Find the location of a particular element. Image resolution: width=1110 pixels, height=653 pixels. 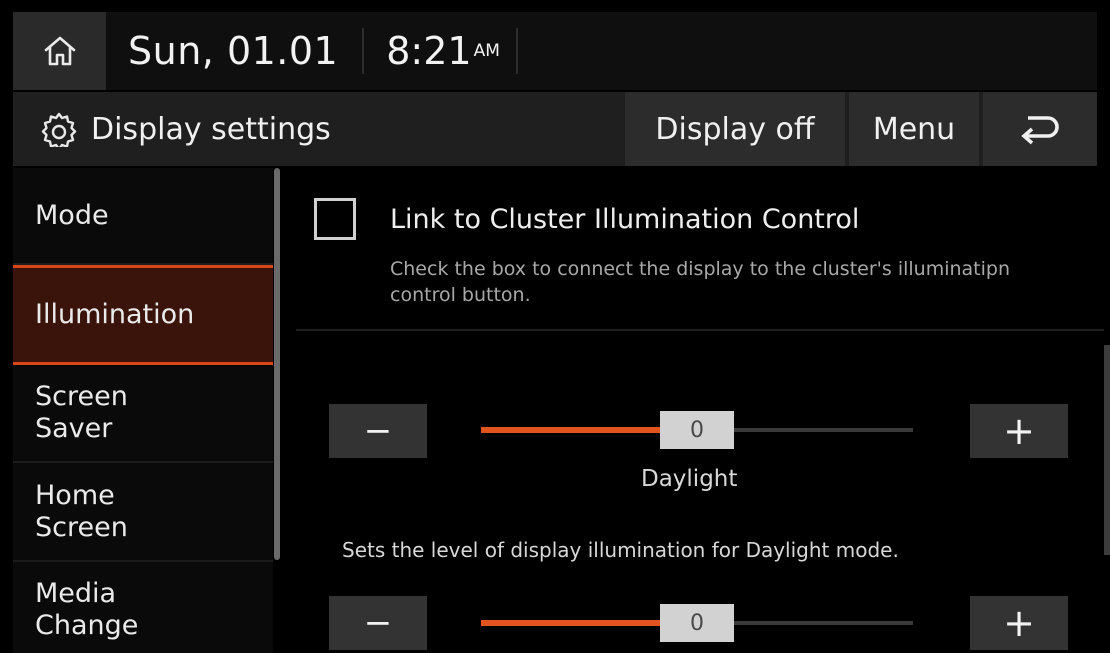

gear-icon is located at coordinates (59, 129).